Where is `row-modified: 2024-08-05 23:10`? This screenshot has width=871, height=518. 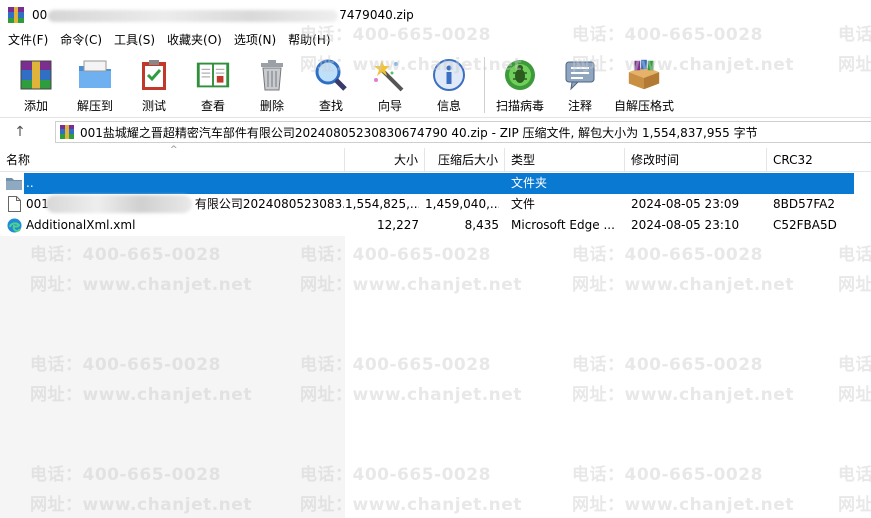
row-modified: 2024-08-05 23:10 is located at coordinates (685, 225).